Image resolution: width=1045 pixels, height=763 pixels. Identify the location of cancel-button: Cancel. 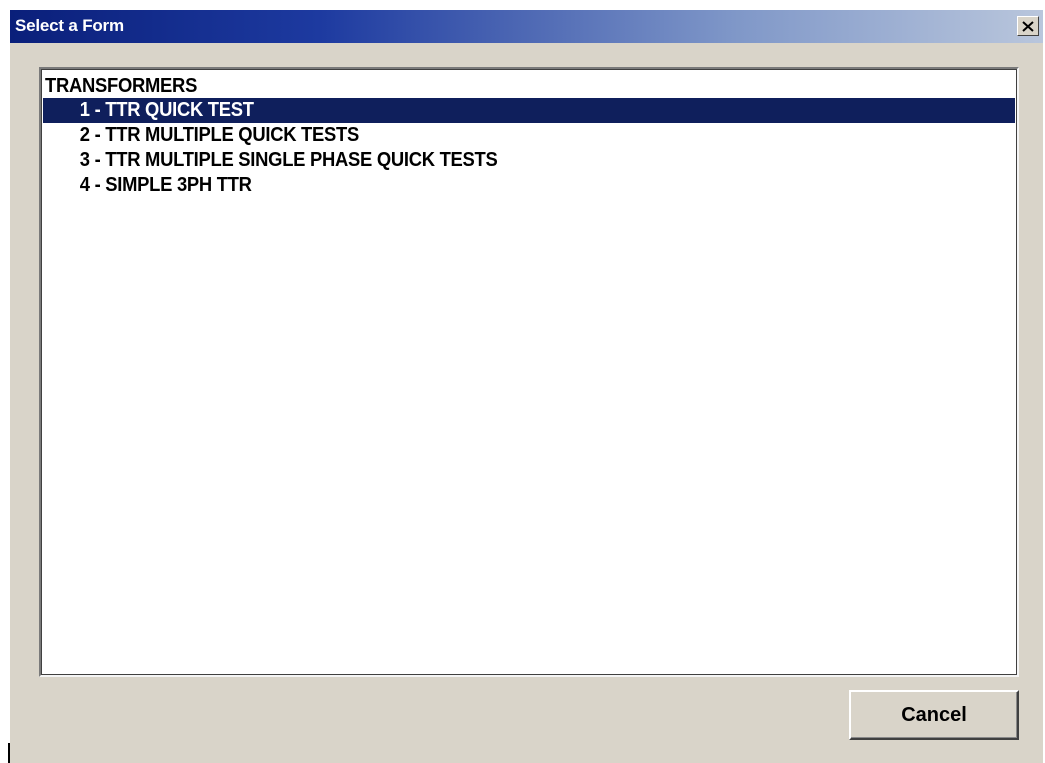
(934, 715).